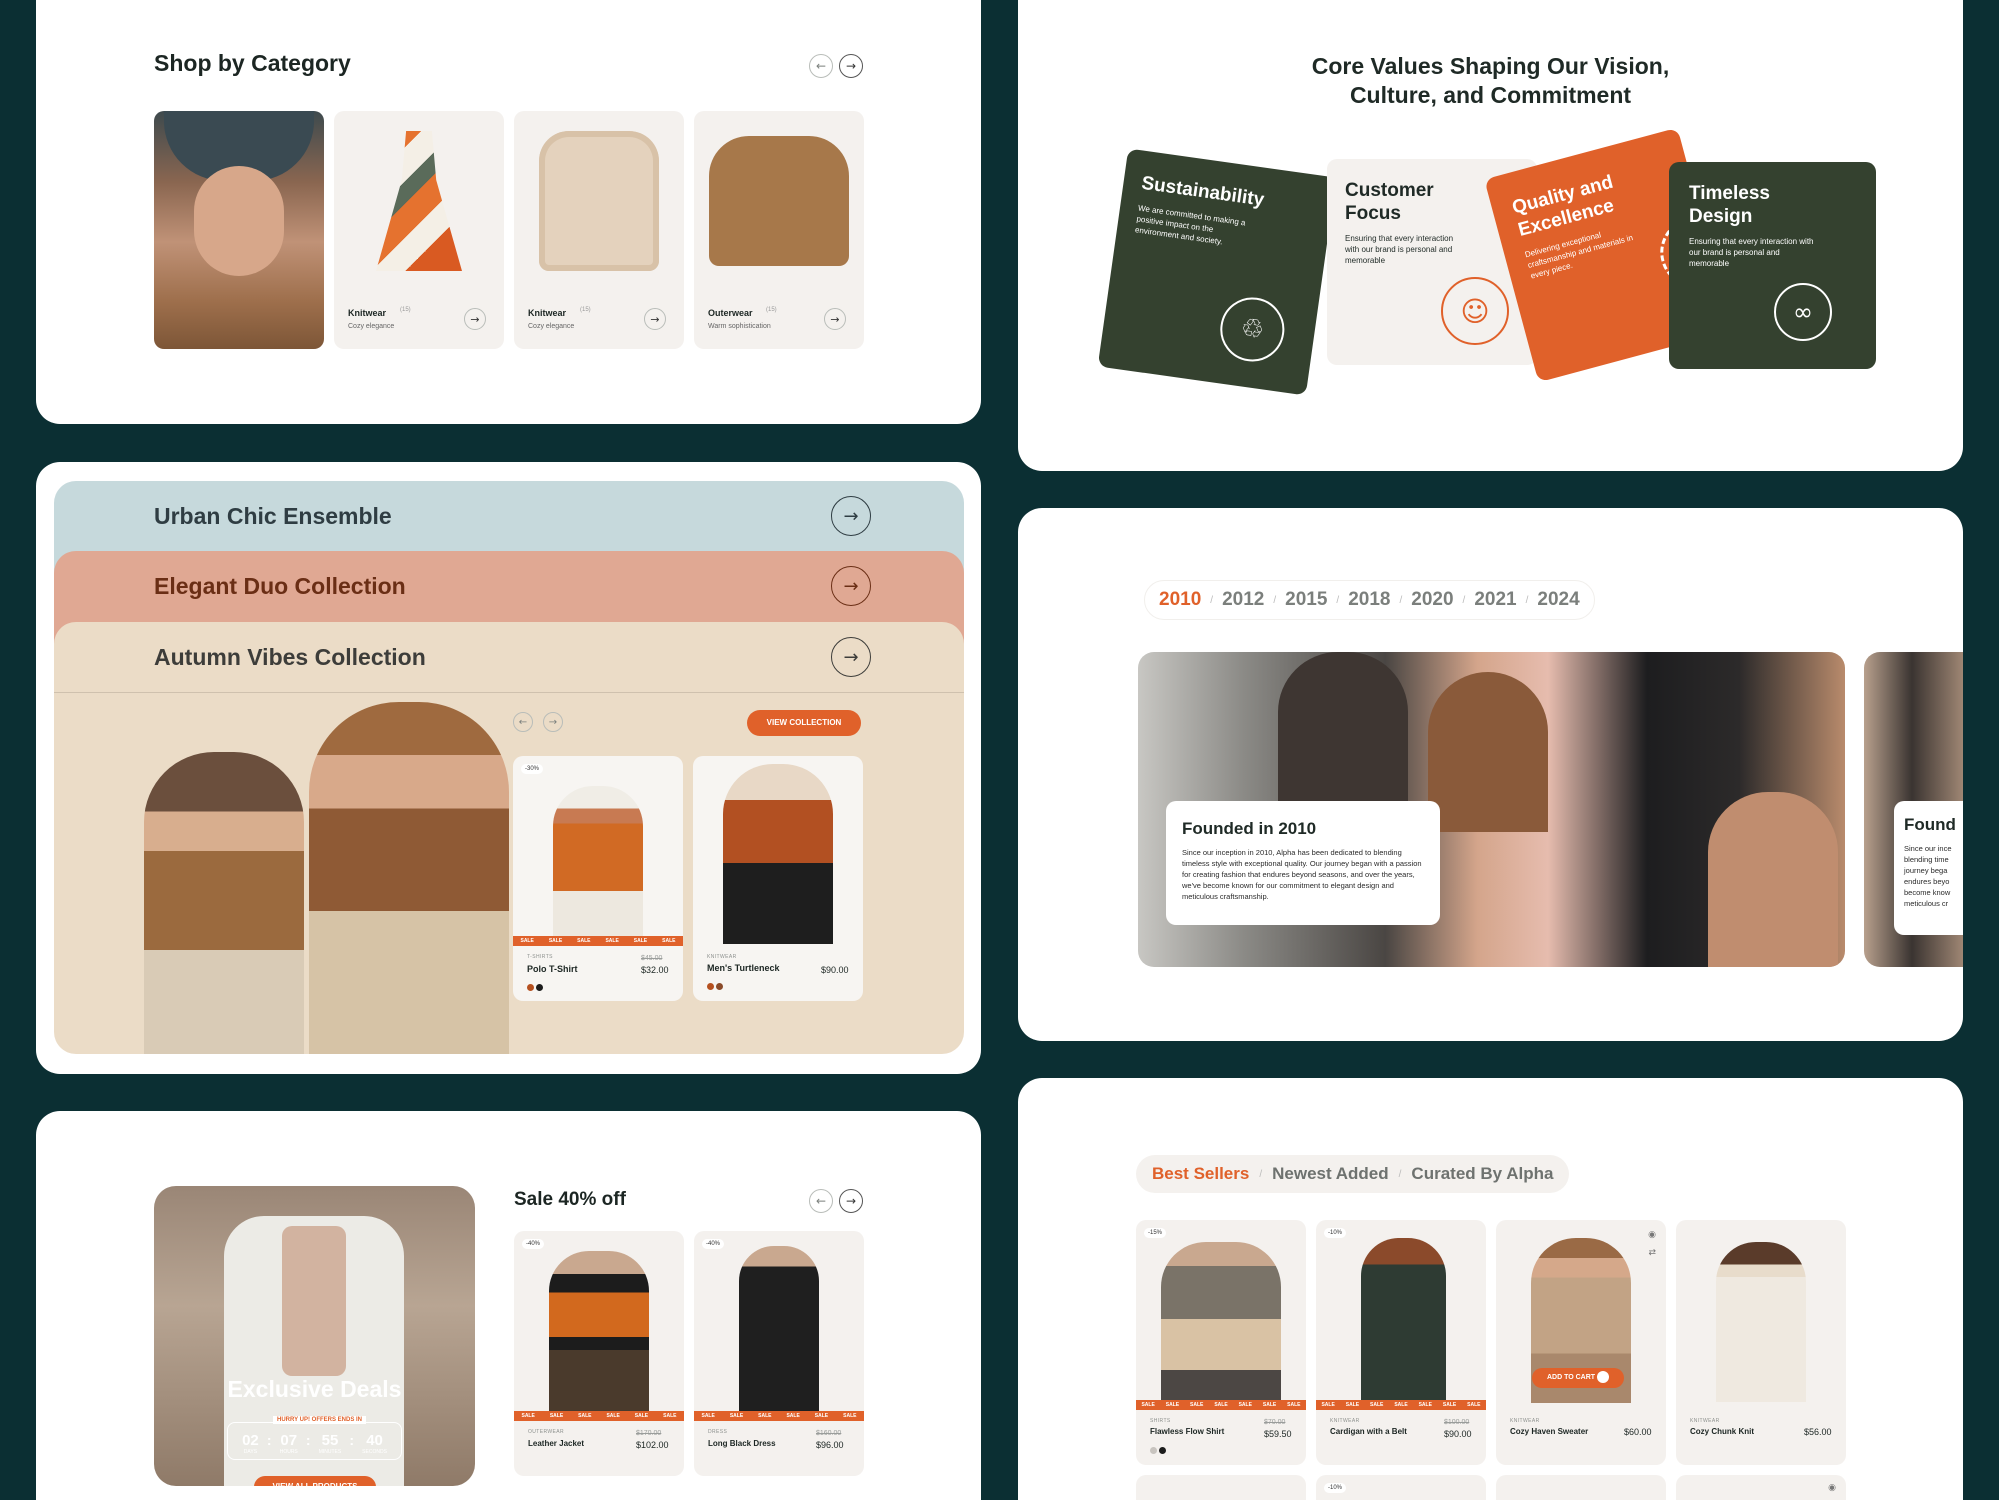 The image size is (1999, 1500). I want to click on tab-curated-by-alpha: Curated By Alpha, so click(1482, 1174).